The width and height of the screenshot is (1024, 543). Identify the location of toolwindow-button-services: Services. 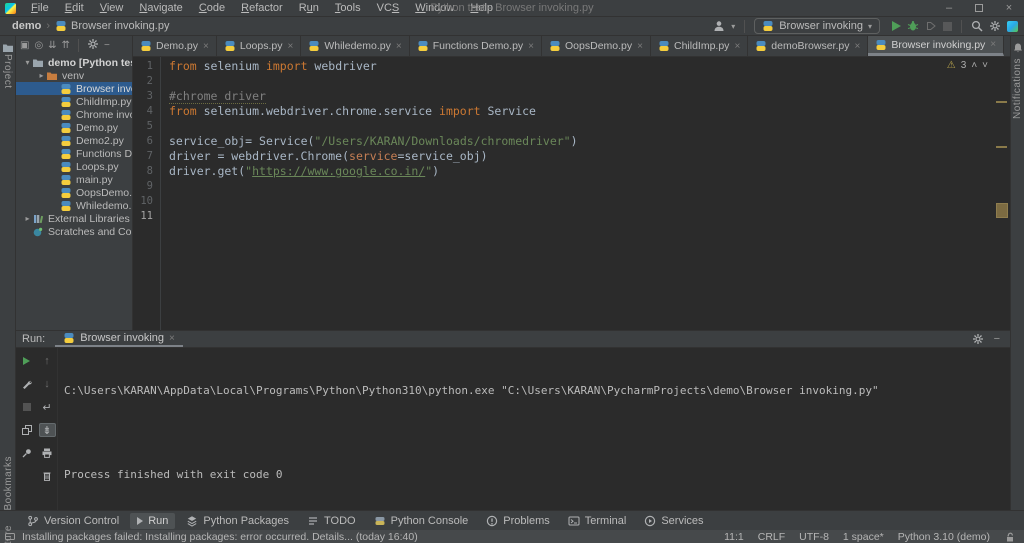
(673, 521).